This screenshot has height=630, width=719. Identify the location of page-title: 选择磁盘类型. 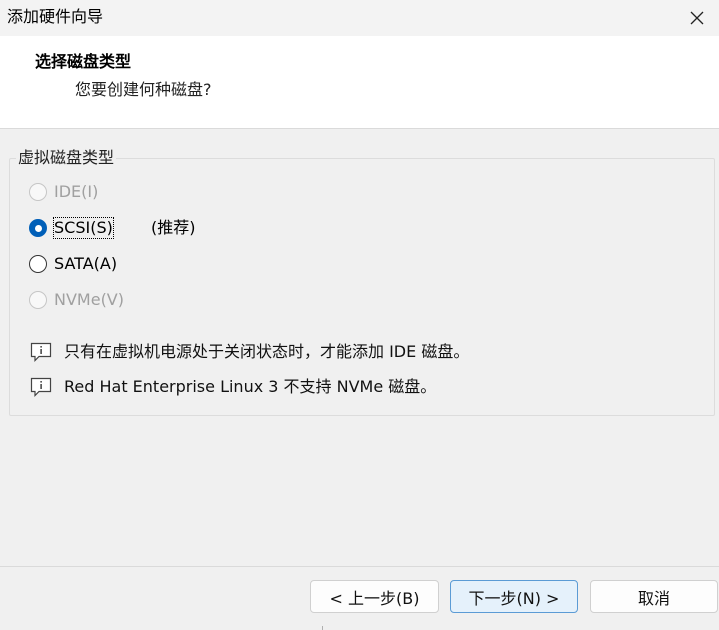
(83, 61).